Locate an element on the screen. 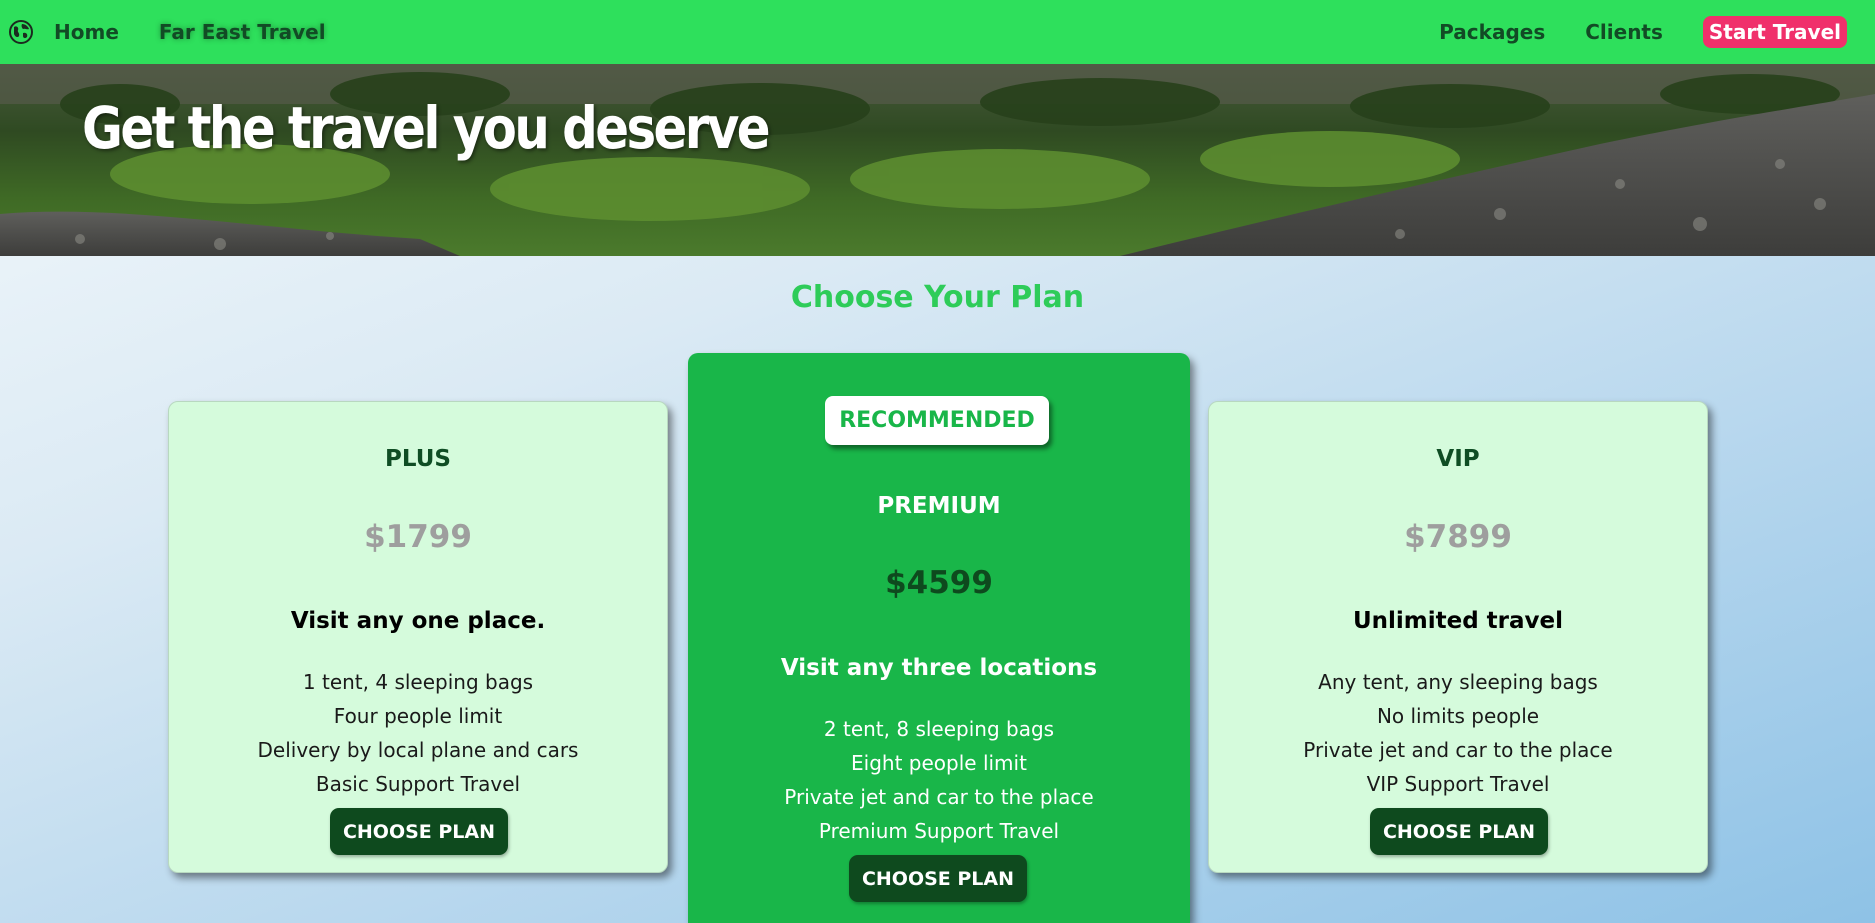 The height and width of the screenshot is (923, 1875). section-title: Choose Your Plan is located at coordinates (937, 297).